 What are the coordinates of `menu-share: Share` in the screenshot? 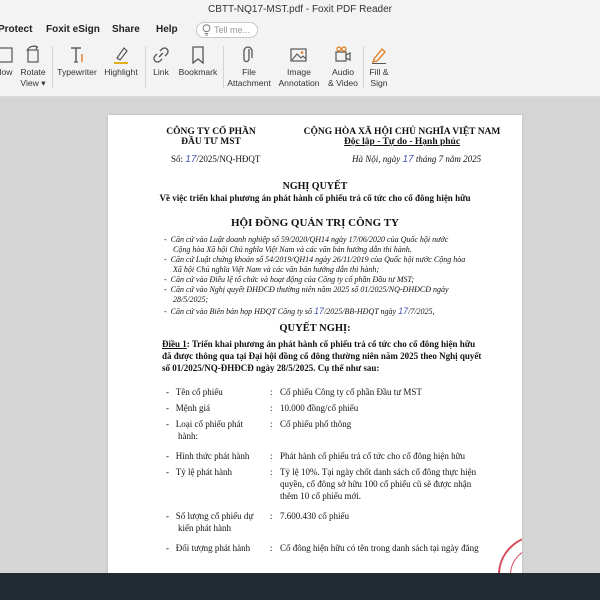 It's located at (126, 29).